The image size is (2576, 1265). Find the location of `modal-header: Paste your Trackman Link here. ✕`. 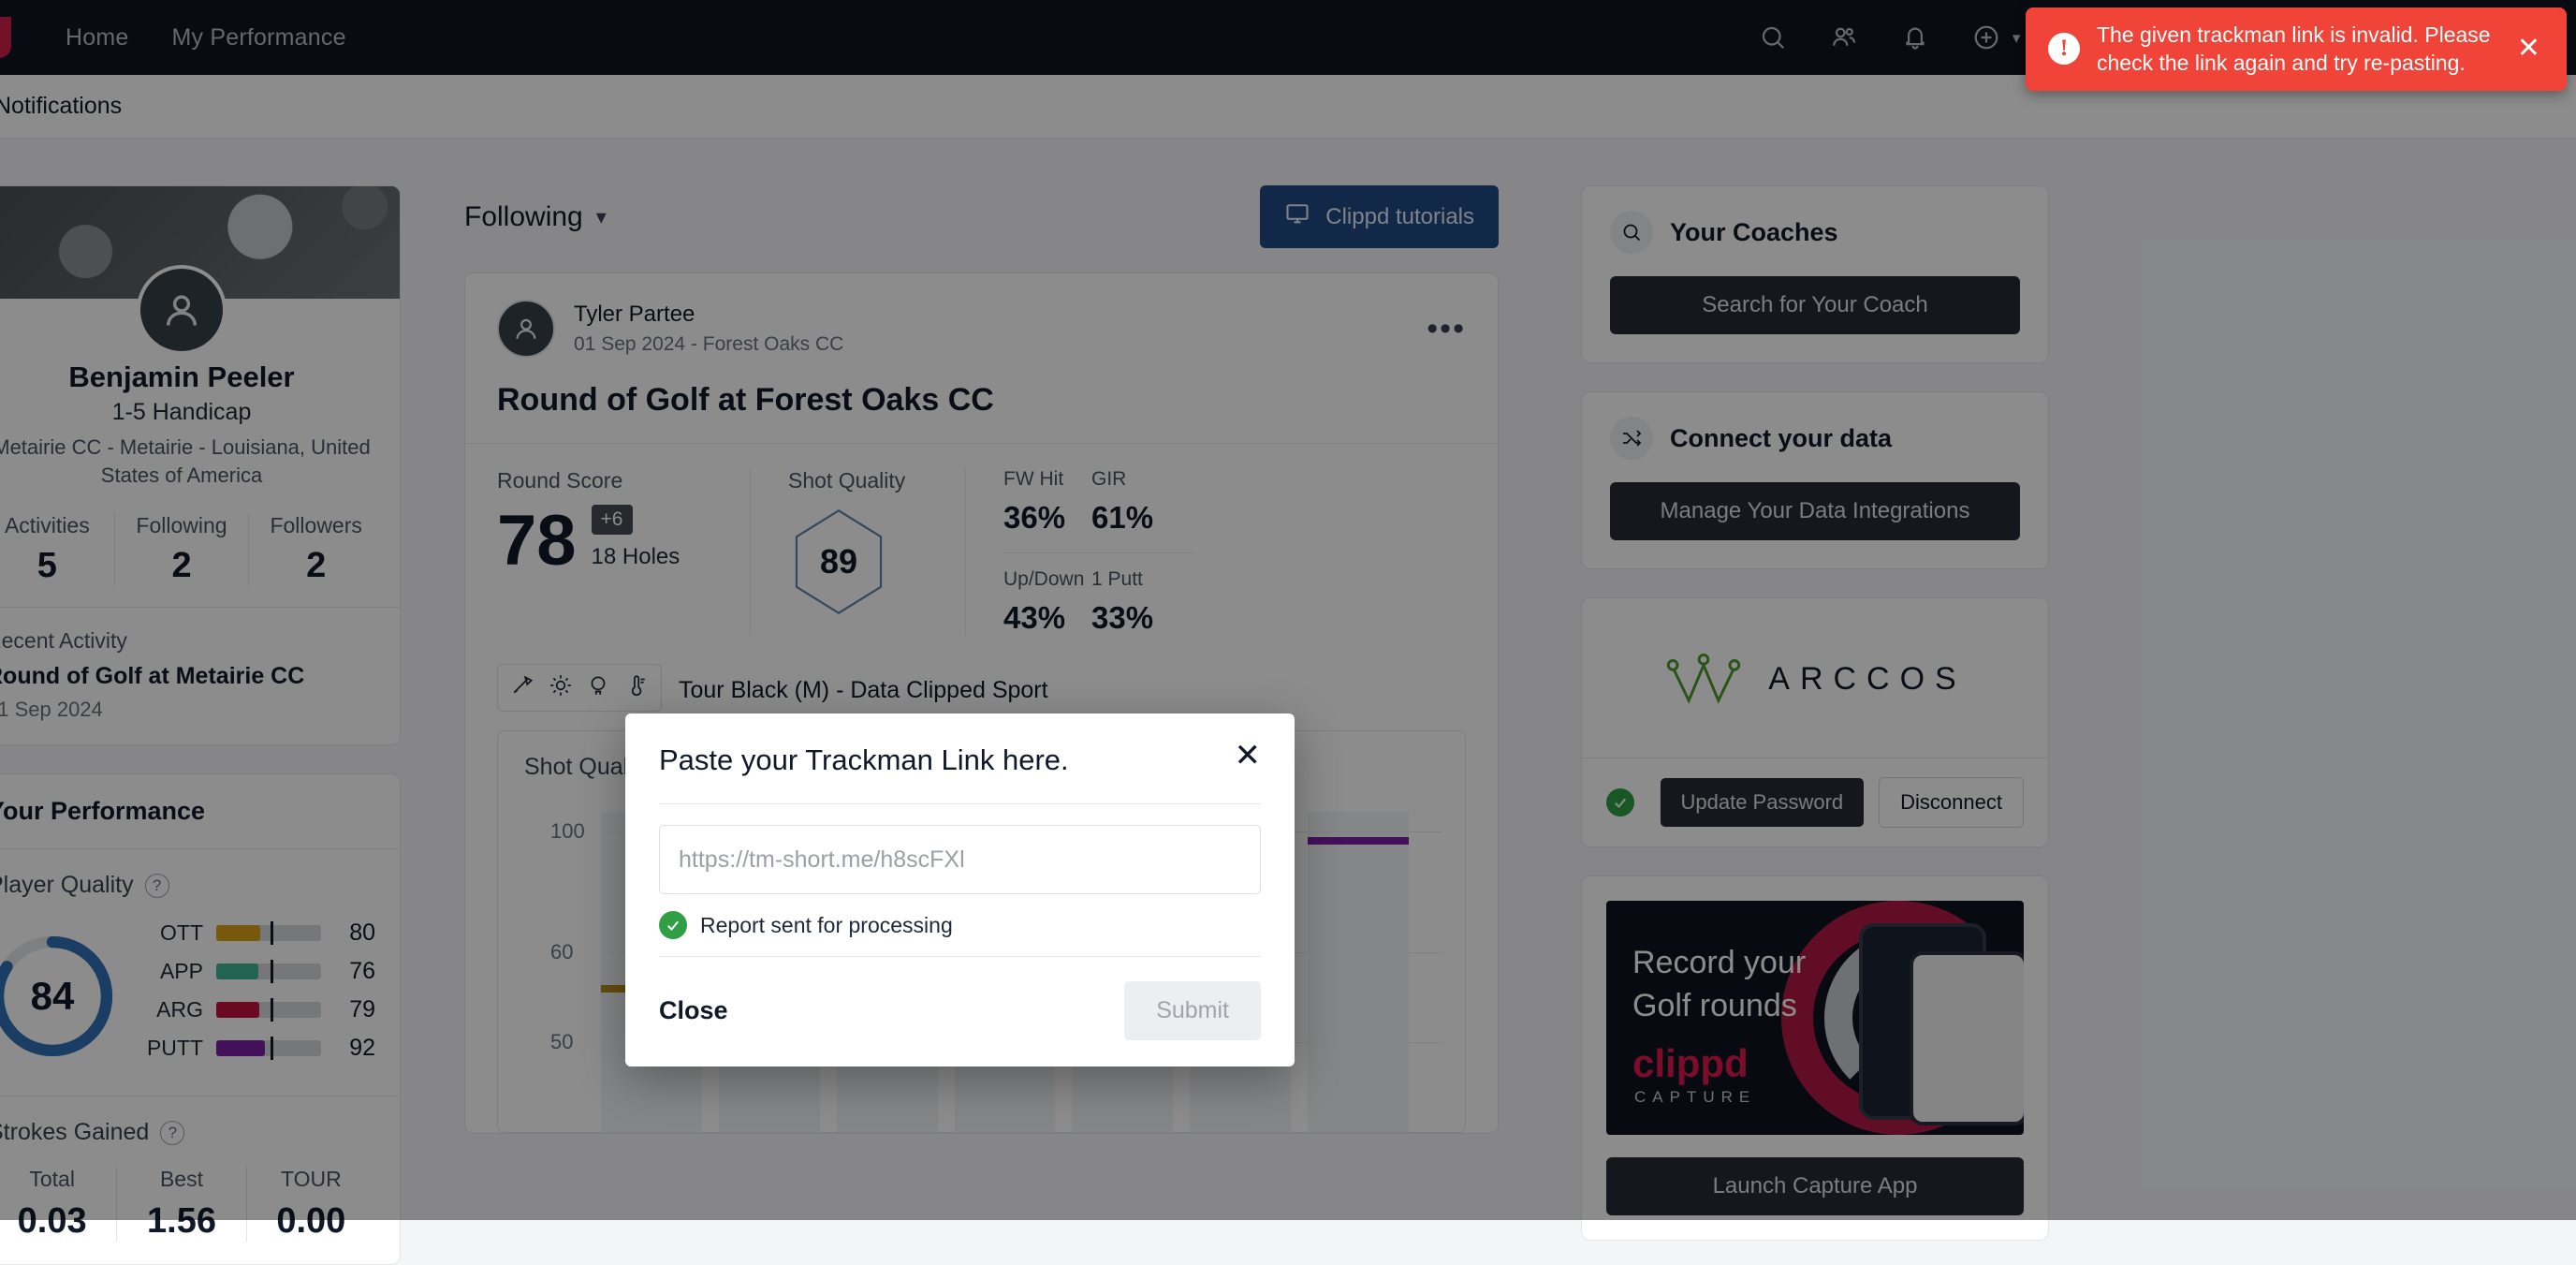

modal-header: Paste your Trackman Link here. ✕ is located at coordinates (960, 760).